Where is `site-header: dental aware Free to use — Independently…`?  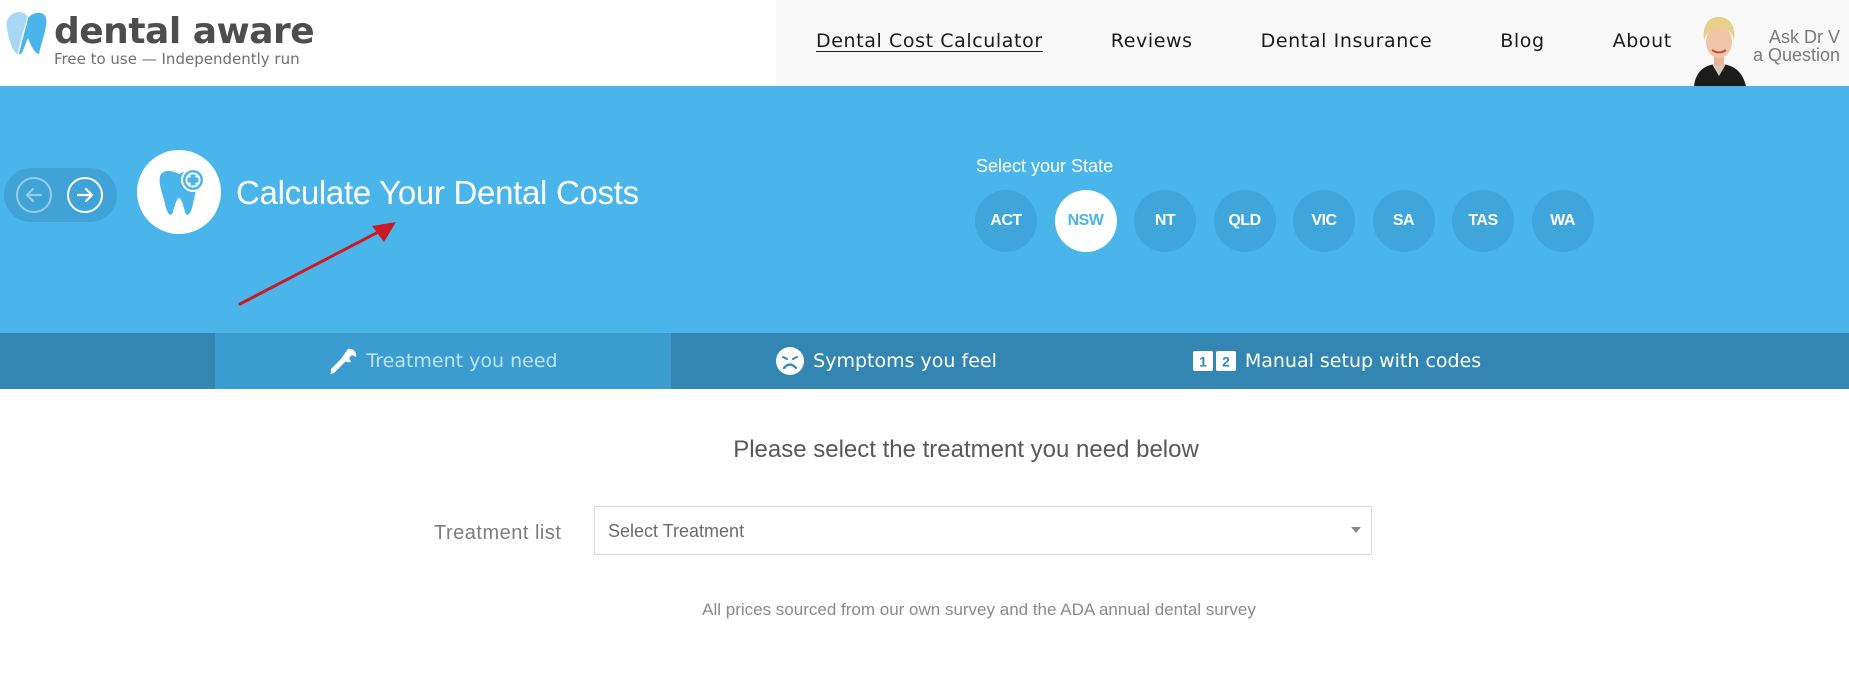
site-header: dental aware Free to use — Independently… is located at coordinates (924, 43).